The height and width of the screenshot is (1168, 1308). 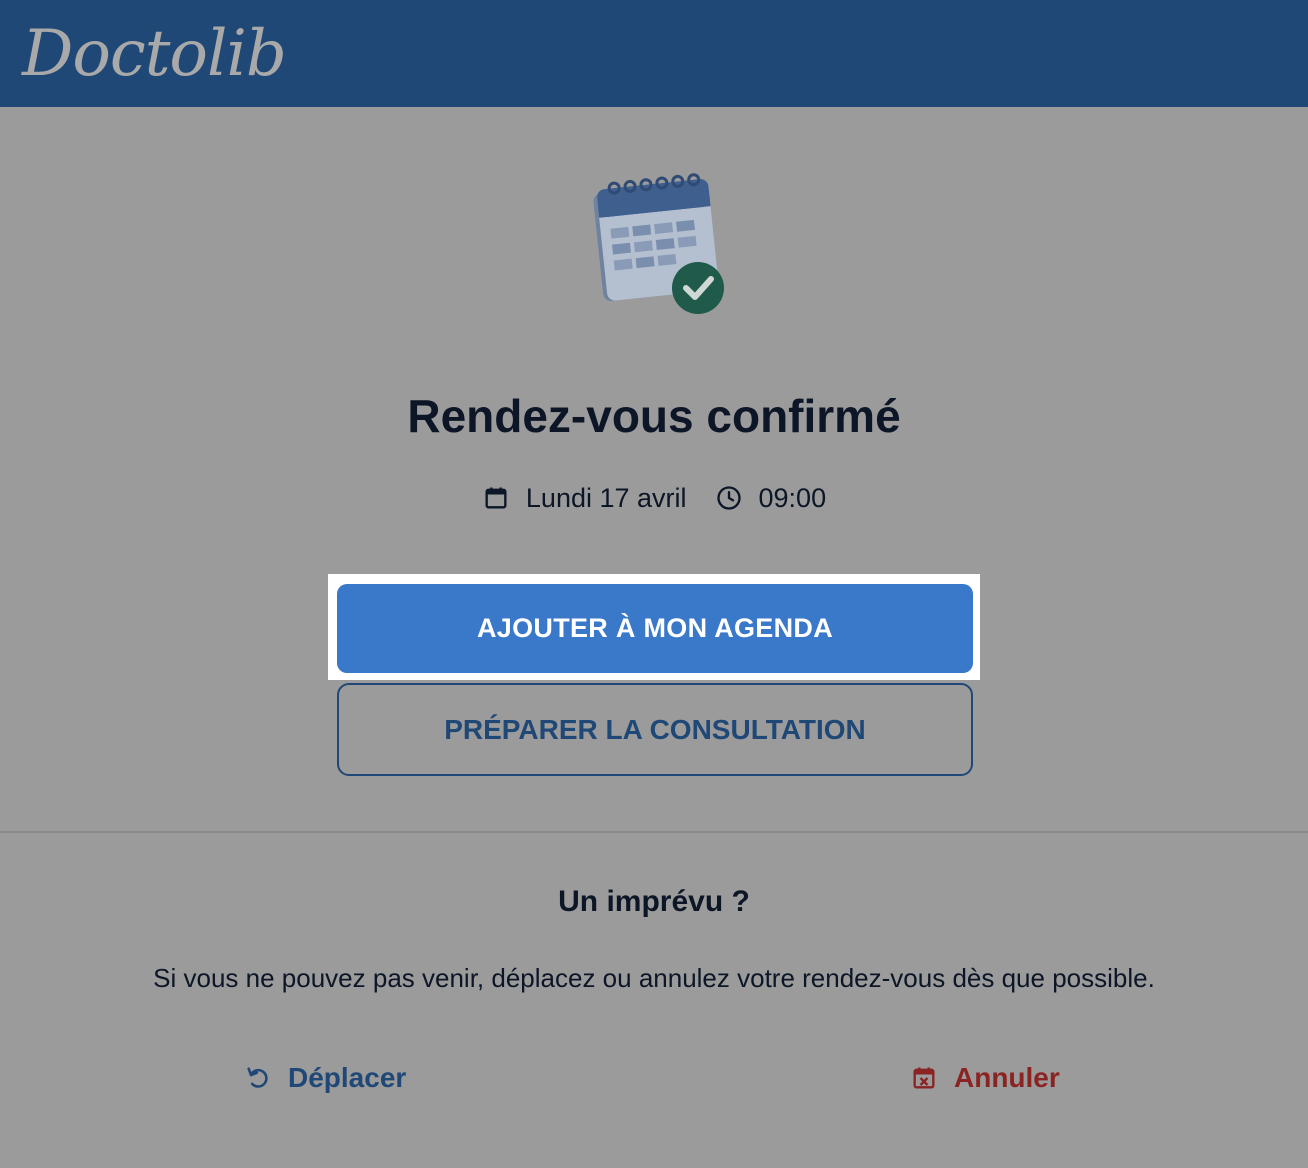 What do you see at coordinates (654, 416) in the screenshot?
I see `page-title: Rendez-vous confirmé` at bounding box center [654, 416].